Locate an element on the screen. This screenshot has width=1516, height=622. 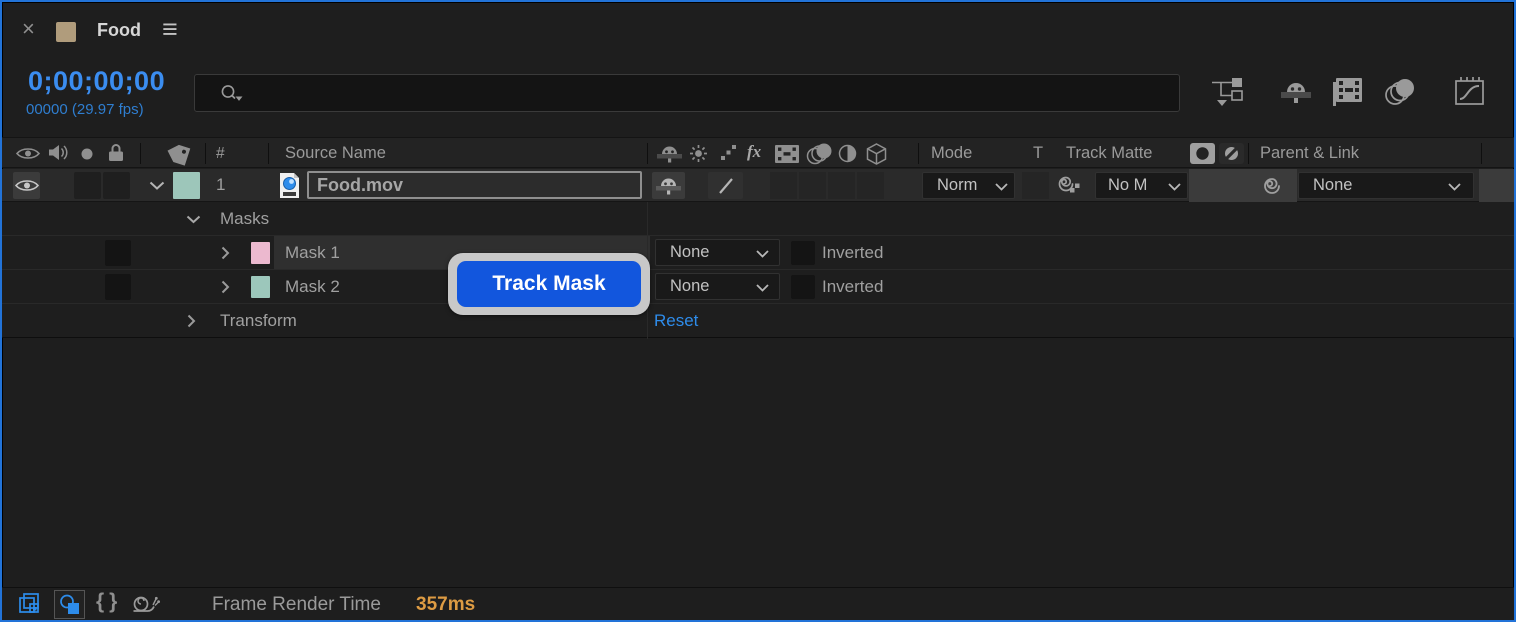
parent-dropdown: None is located at coordinates (1386, 185).